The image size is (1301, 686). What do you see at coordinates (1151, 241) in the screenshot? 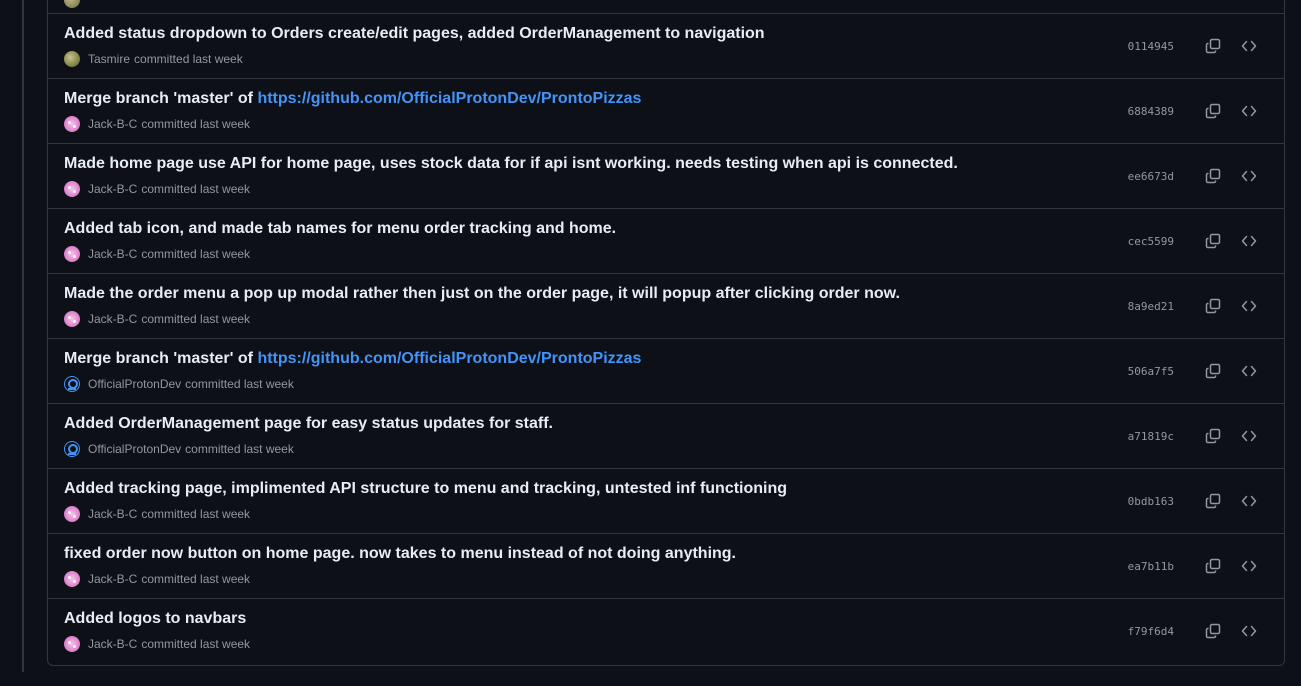
I see `commit-sha: cec5599` at bounding box center [1151, 241].